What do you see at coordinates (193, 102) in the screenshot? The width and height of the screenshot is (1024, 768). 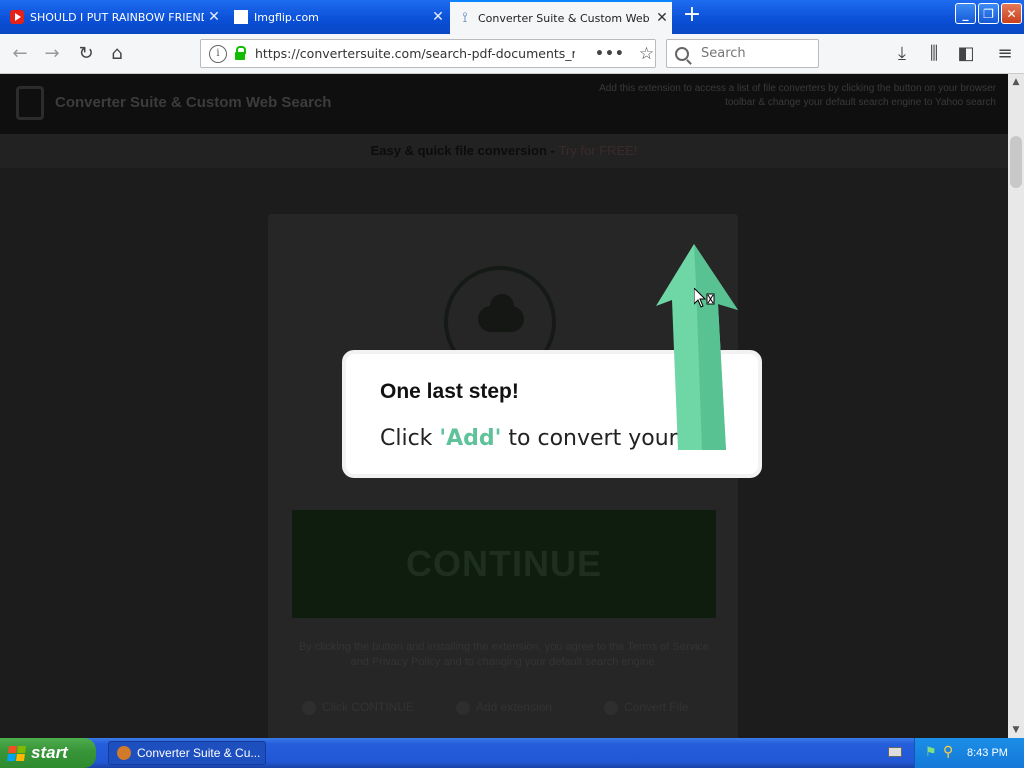 I see `site-title: Converter Suite & Custom Web Search` at bounding box center [193, 102].